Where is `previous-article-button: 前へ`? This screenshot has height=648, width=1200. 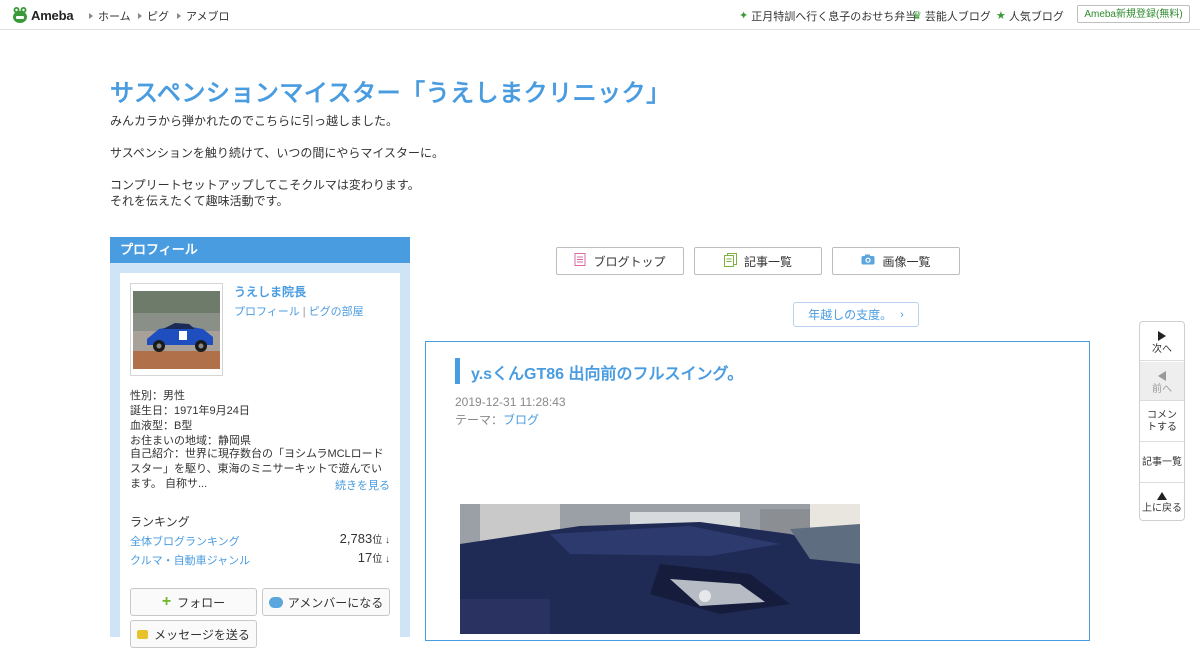 previous-article-button: 前へ is located at coordinates (1162, 381).